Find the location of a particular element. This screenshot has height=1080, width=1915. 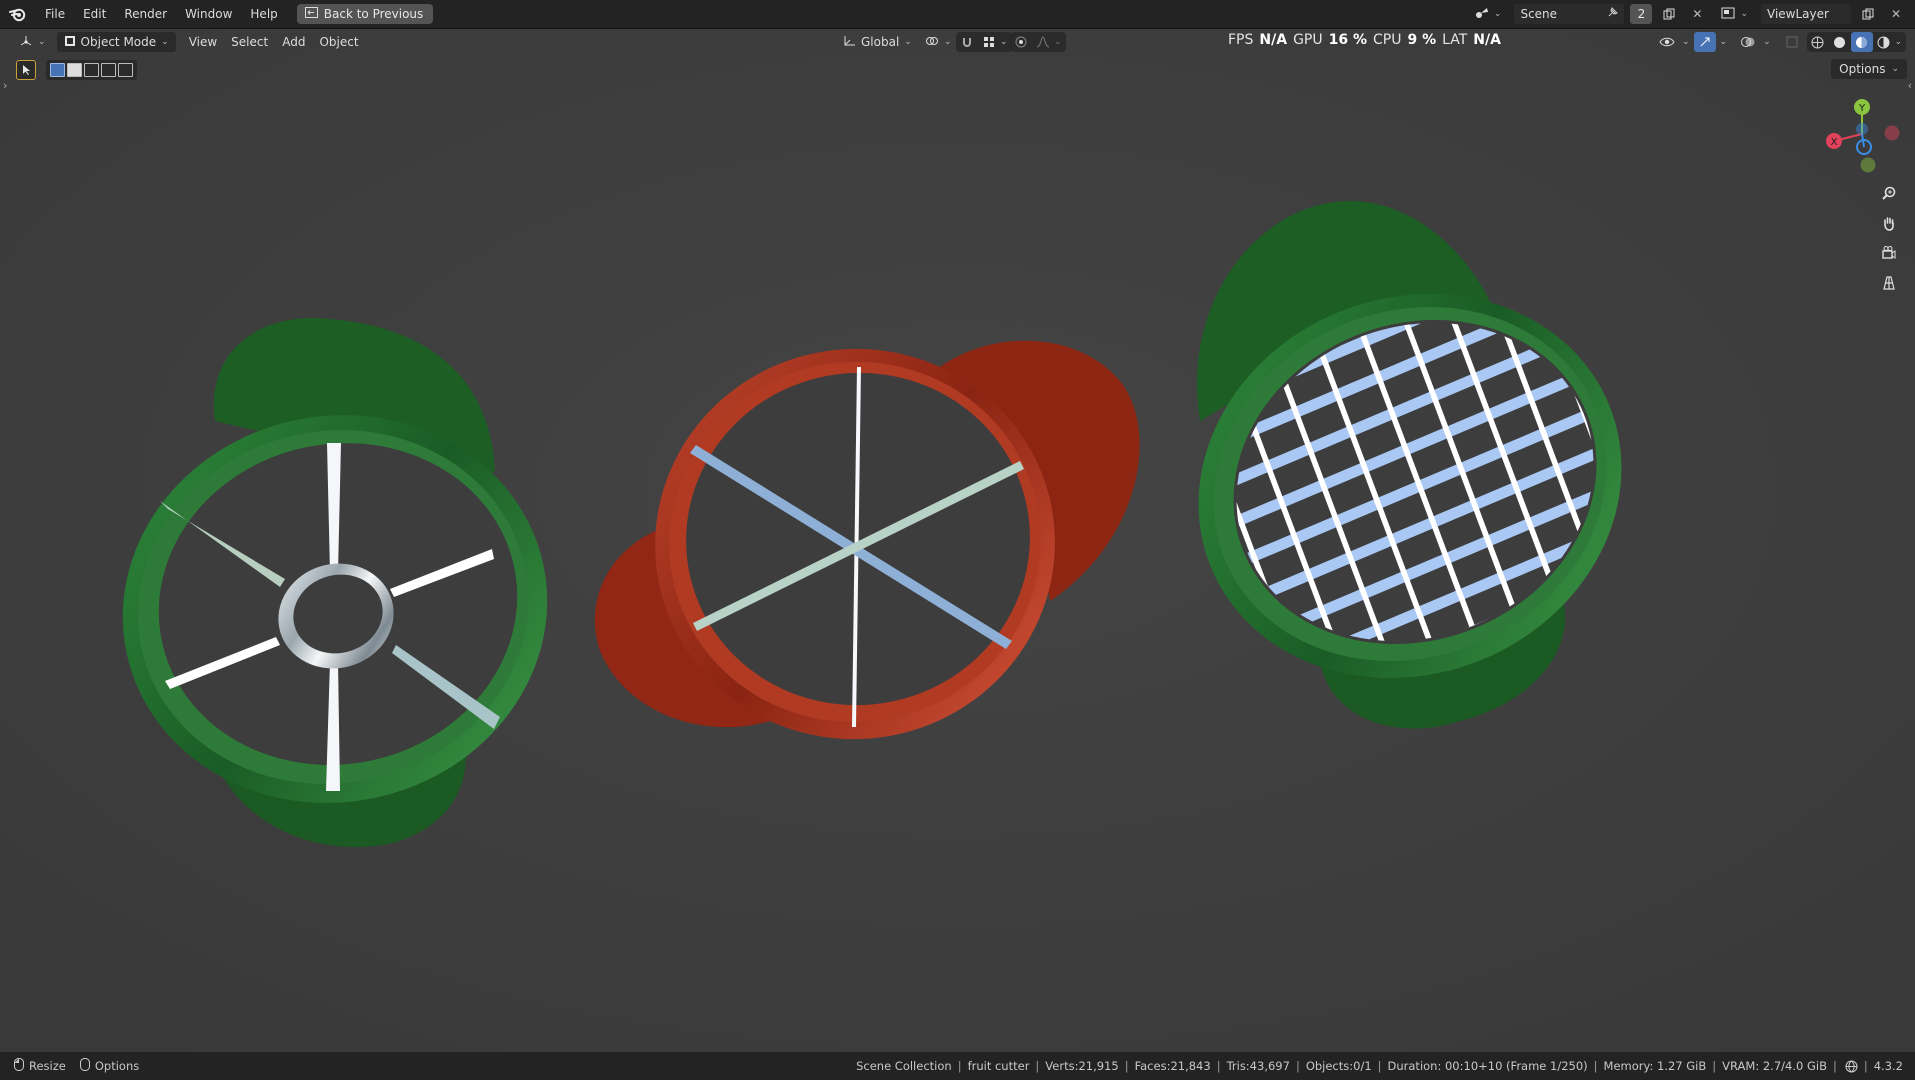

shading-mode-group: ⌄ is located at coordinates (1856, 42).